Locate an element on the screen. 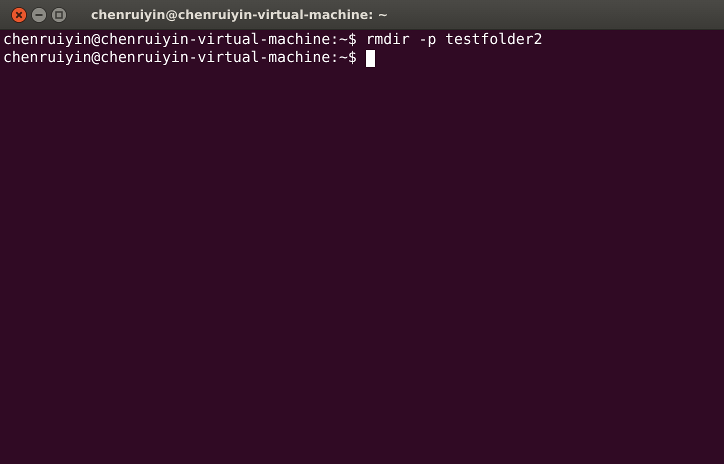 The height and width of the screenshot is (464, 724). maximize-icon is located at coordinates (59, 14).